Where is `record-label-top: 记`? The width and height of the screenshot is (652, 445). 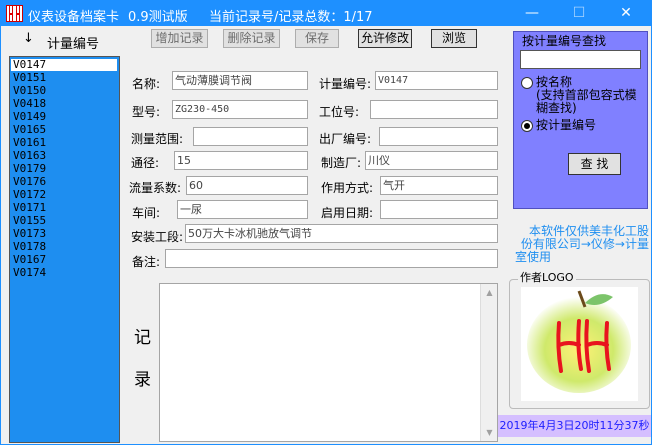 record-label-top: 记 is located at coordinates (142, 338).